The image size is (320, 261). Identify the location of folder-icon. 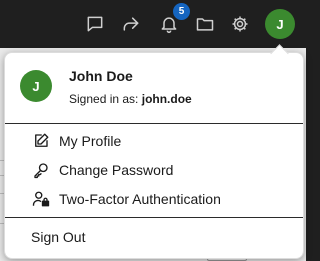
(205, 24).